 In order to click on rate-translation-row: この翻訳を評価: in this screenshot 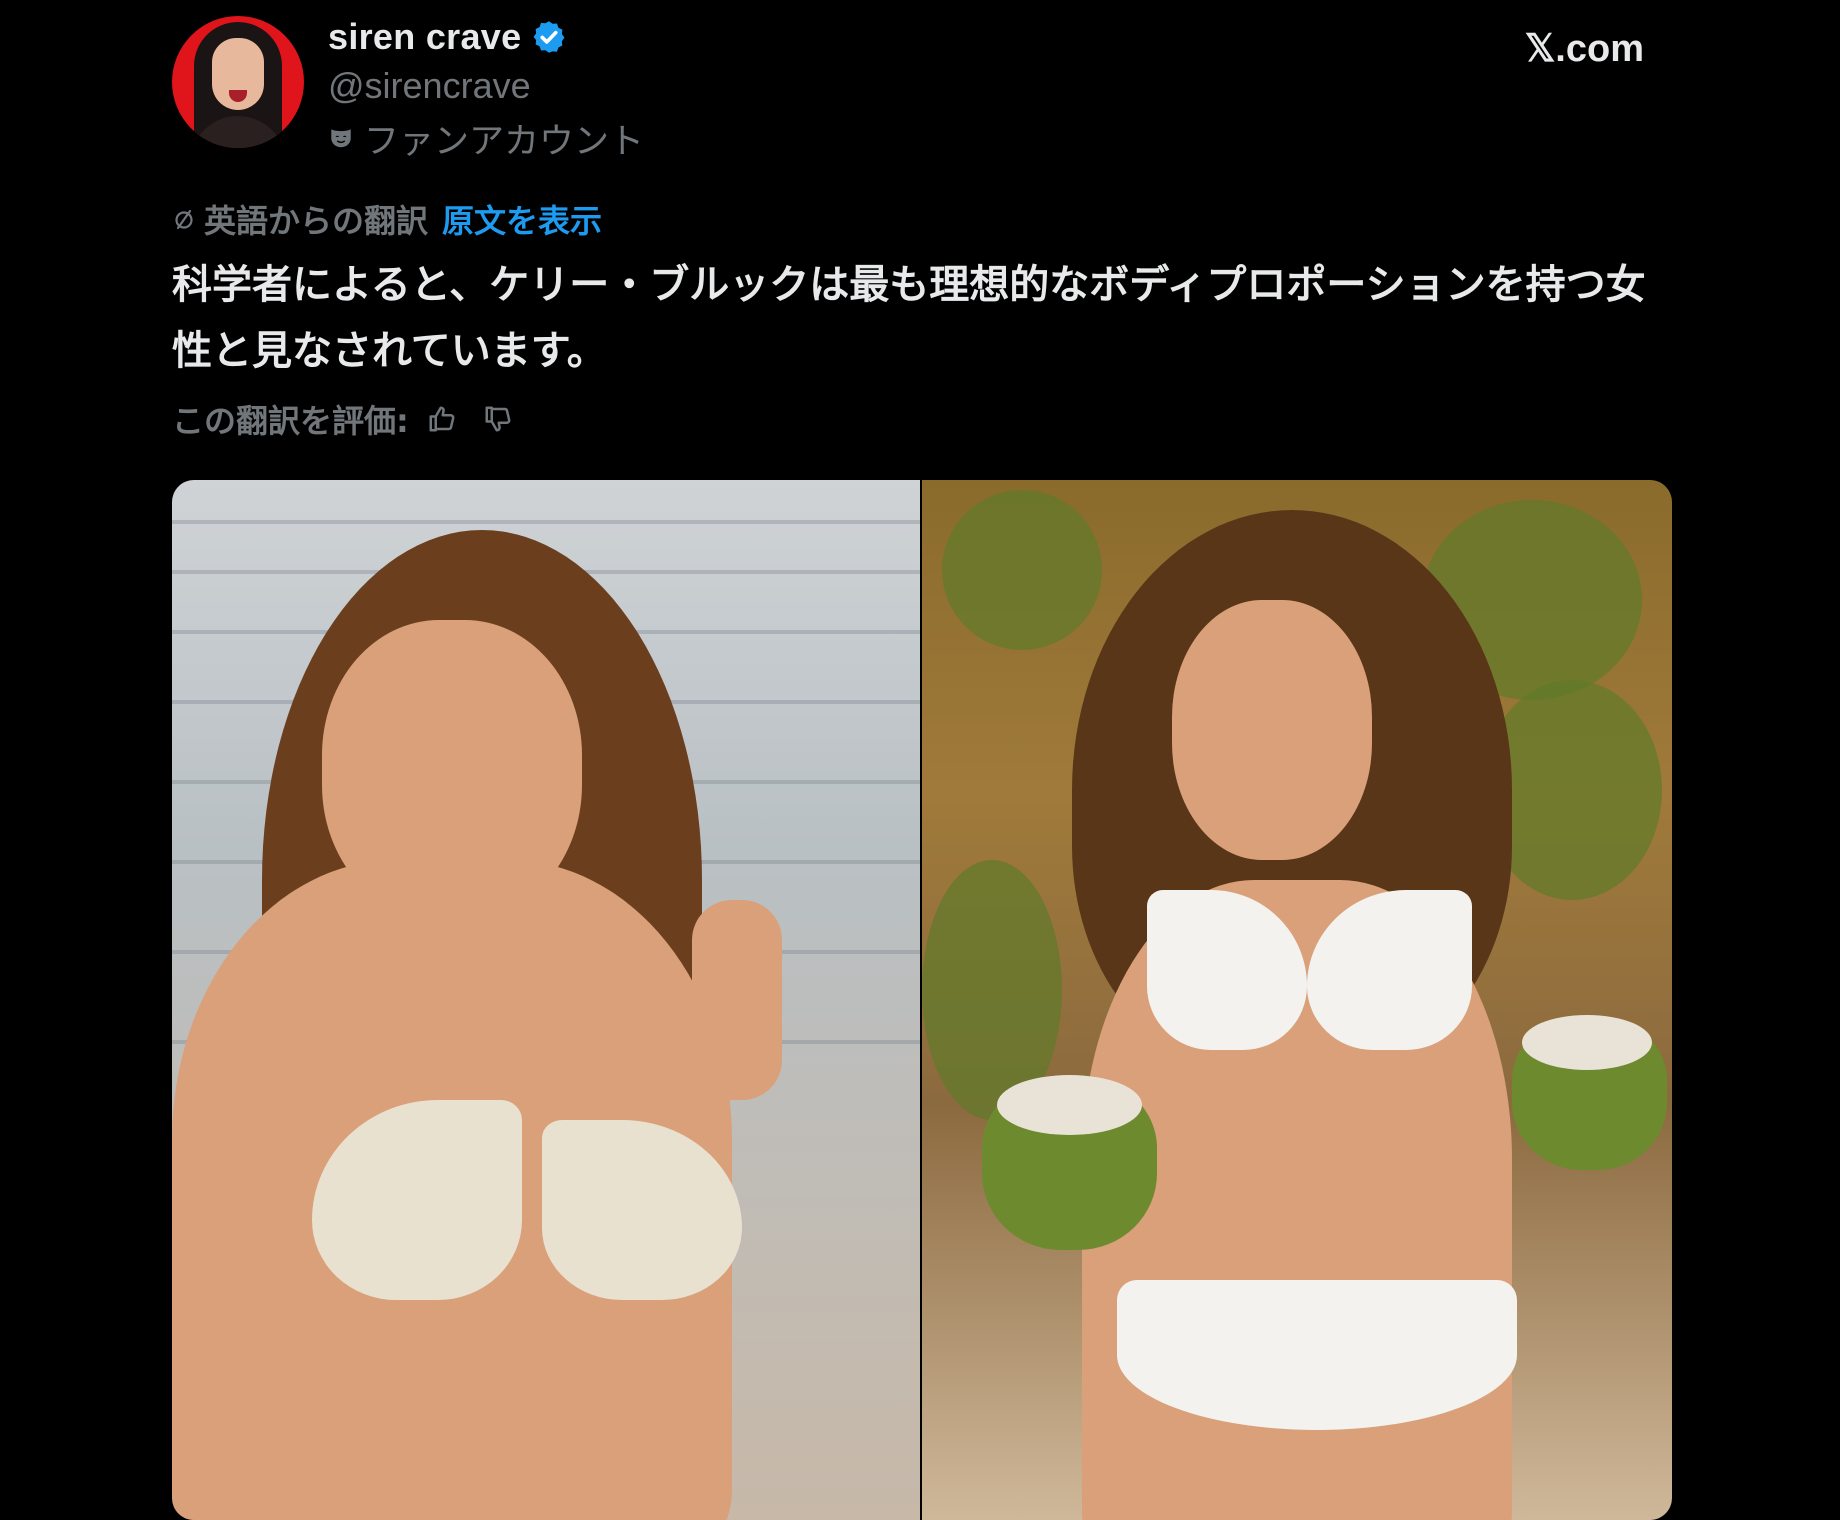, I will do `click(342, 419)`.